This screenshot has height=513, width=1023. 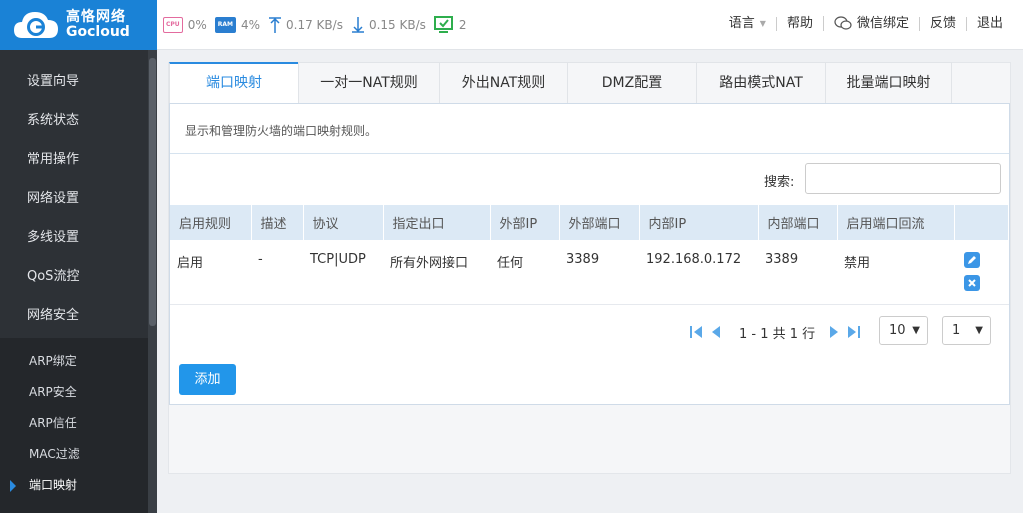 I want to click on system-stats: CPU 0% RAM 4% 0.17 KB/s 0.15 KB/s 2, so click(x=319, y=25).